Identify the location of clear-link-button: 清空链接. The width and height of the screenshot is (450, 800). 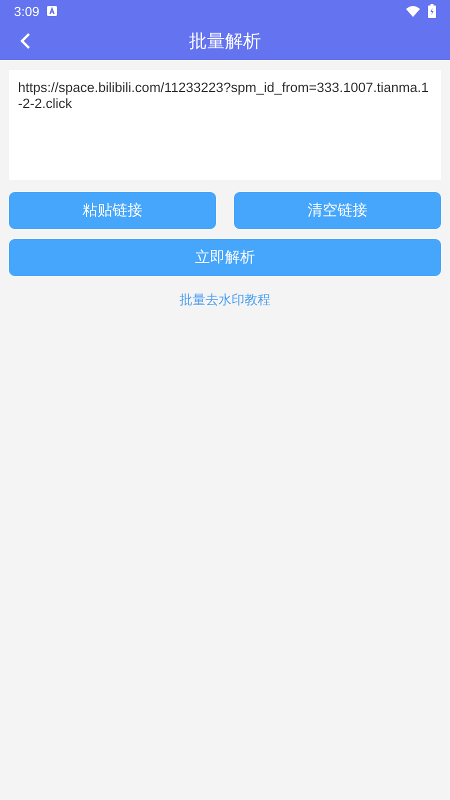
(337, 210).